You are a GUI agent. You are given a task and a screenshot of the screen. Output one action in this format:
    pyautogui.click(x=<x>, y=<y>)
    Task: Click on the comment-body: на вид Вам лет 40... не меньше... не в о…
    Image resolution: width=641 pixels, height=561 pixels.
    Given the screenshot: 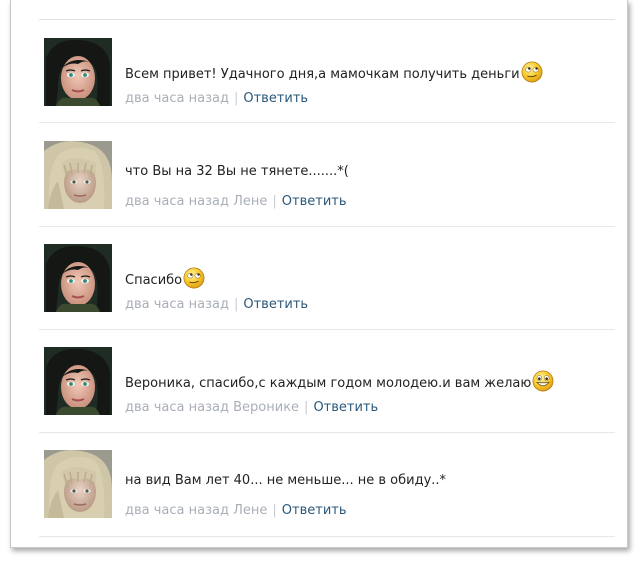 What is the action you would take?
    pyautogui.click(x=286, y=480)
    